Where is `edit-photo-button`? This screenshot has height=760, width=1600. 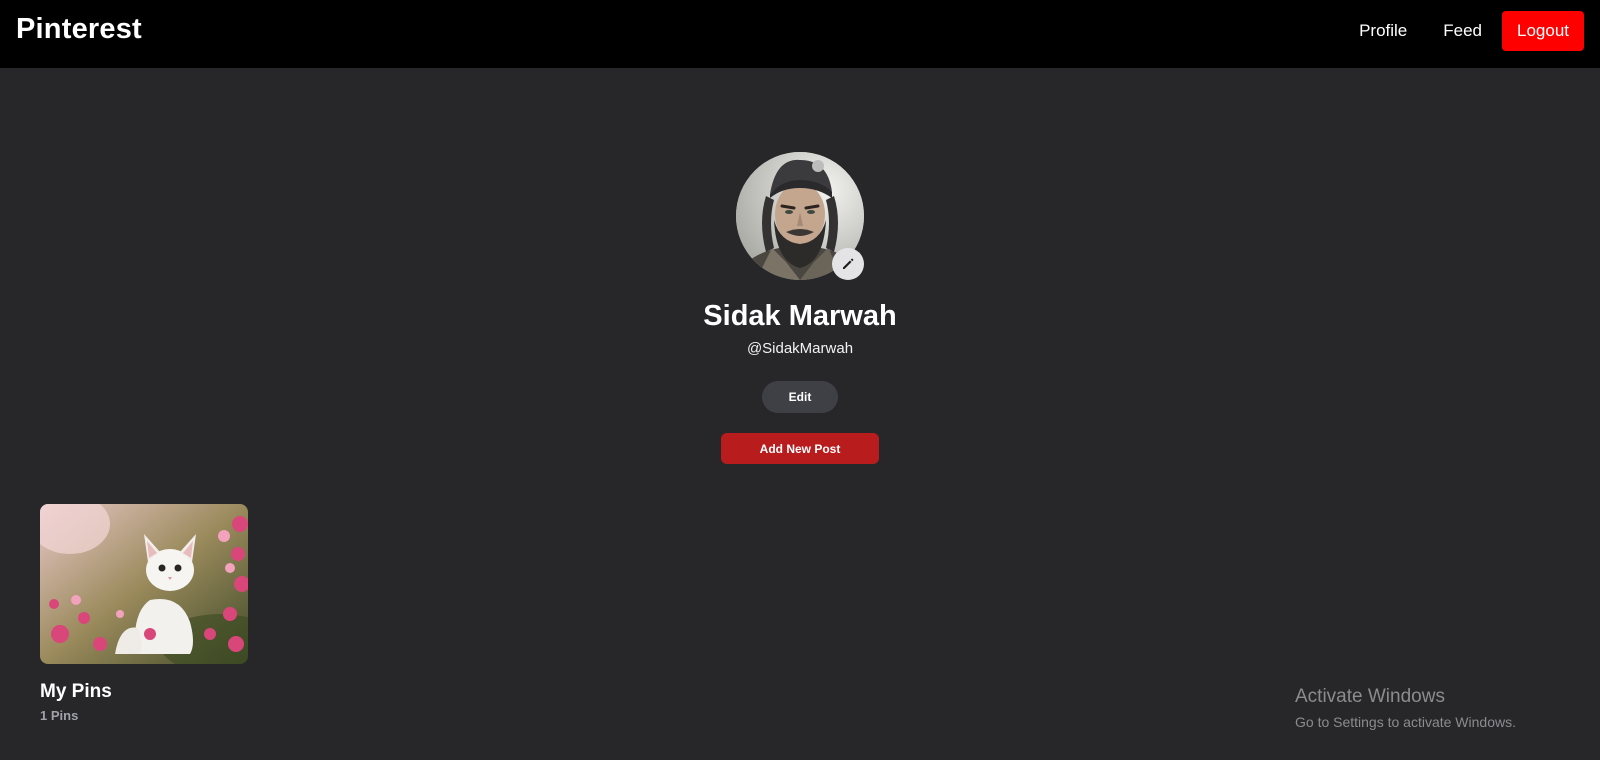 edit-photo-button is located at coordinates (848, 264).